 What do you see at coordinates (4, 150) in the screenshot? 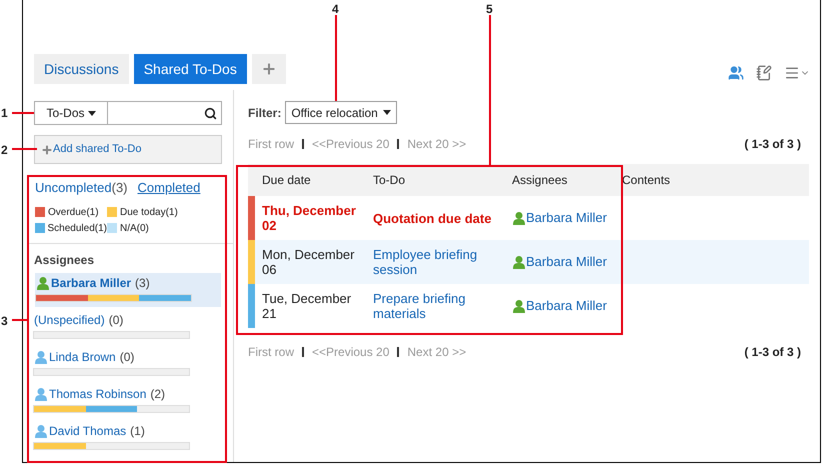
I see `callout-number: 2` at bounding box center [4, 150].